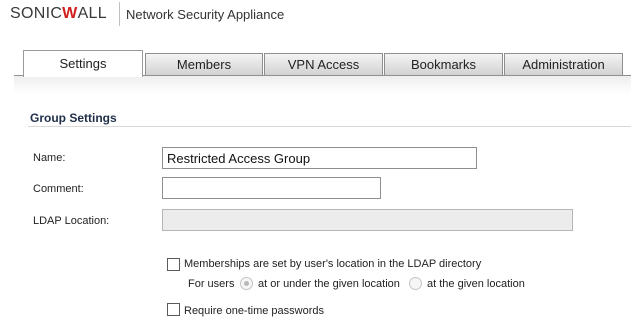  I want to click on for-users-label: For users, so click(211, 284).